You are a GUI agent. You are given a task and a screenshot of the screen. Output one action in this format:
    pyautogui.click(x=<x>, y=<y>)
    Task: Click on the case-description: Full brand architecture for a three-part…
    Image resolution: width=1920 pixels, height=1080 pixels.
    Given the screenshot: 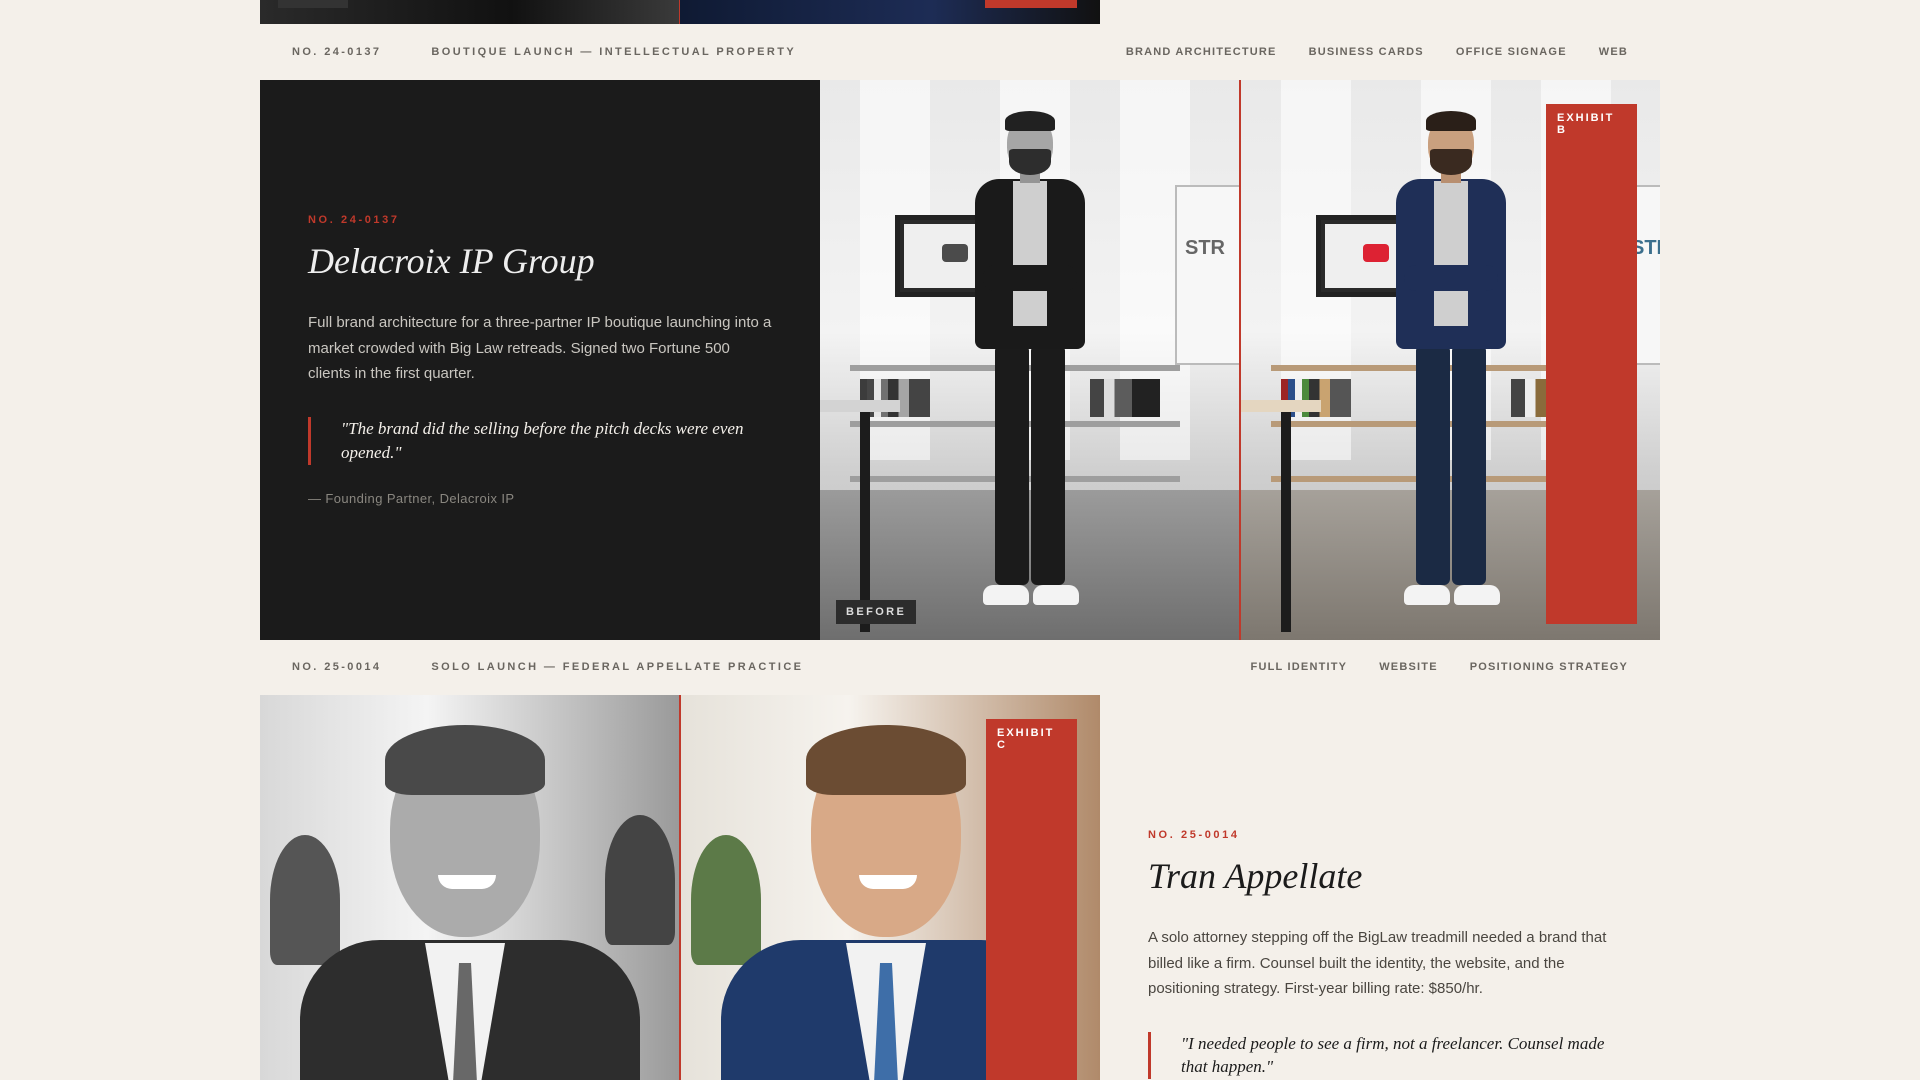 What is the action you would take?
    pyautogui.click(x=540, y=348)
    